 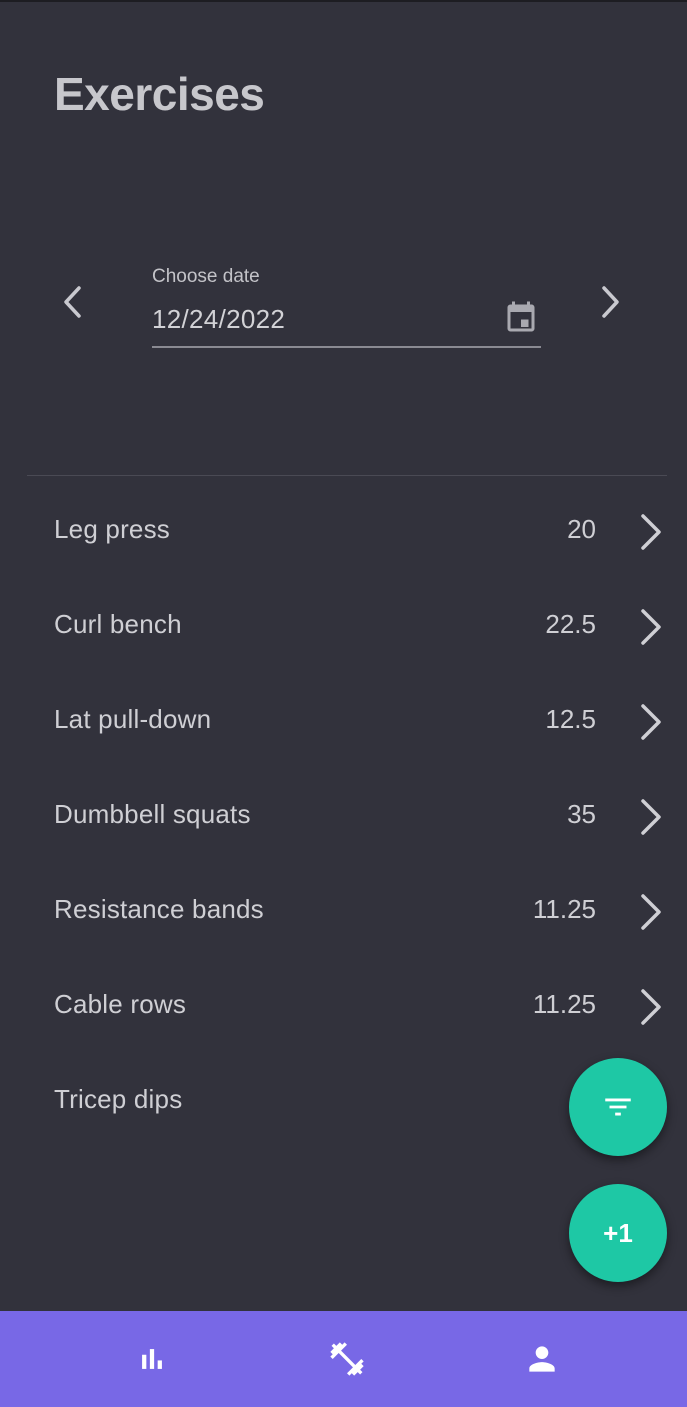 I want to click on tab-profile, so click(x=542, y=1359).